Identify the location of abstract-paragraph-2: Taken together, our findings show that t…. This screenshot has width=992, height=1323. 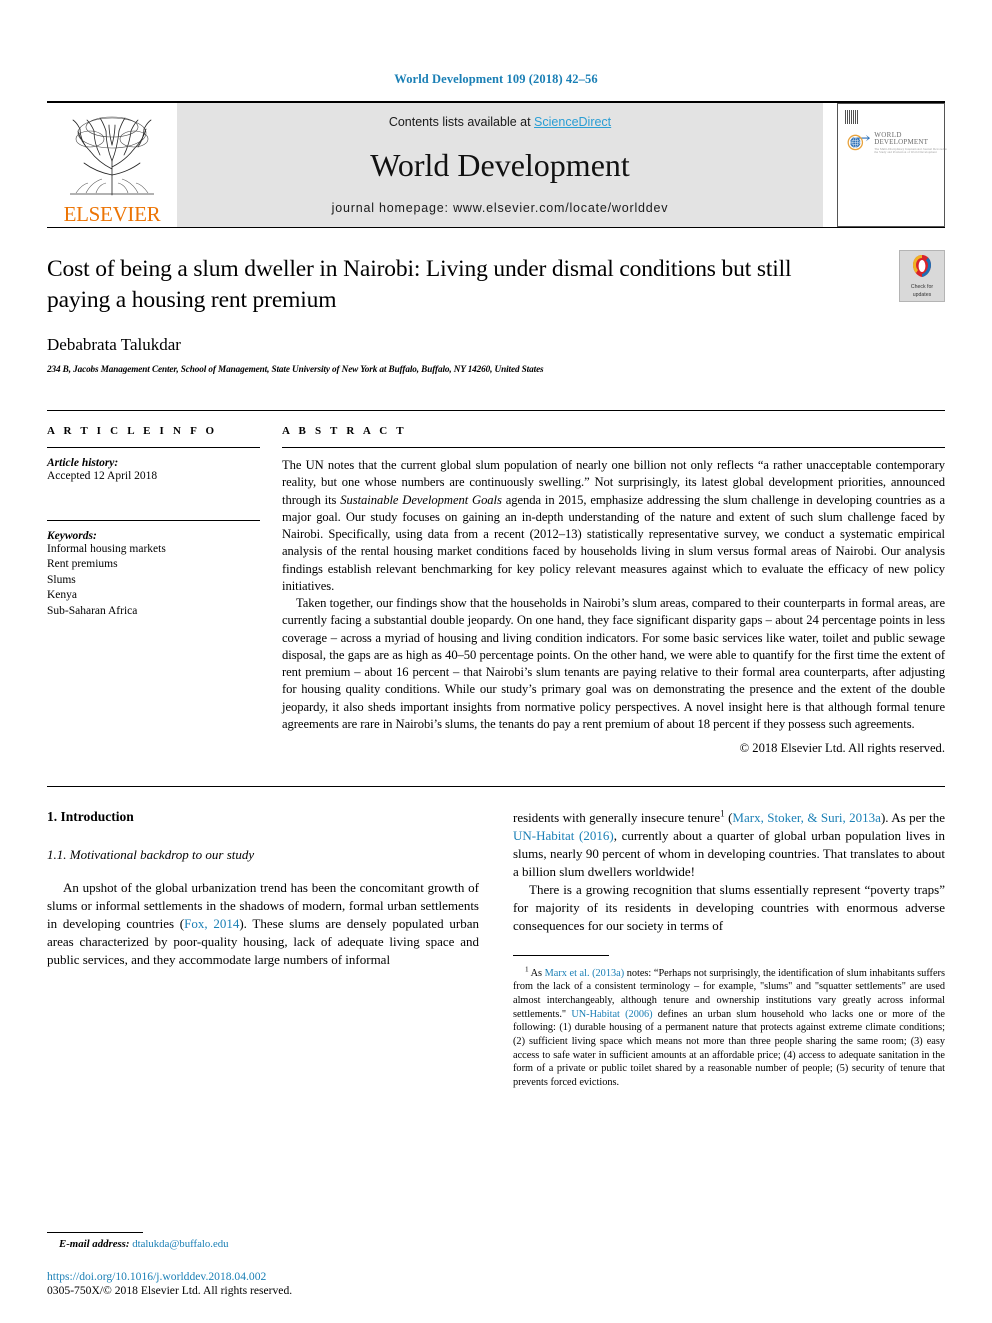
(613, 663).